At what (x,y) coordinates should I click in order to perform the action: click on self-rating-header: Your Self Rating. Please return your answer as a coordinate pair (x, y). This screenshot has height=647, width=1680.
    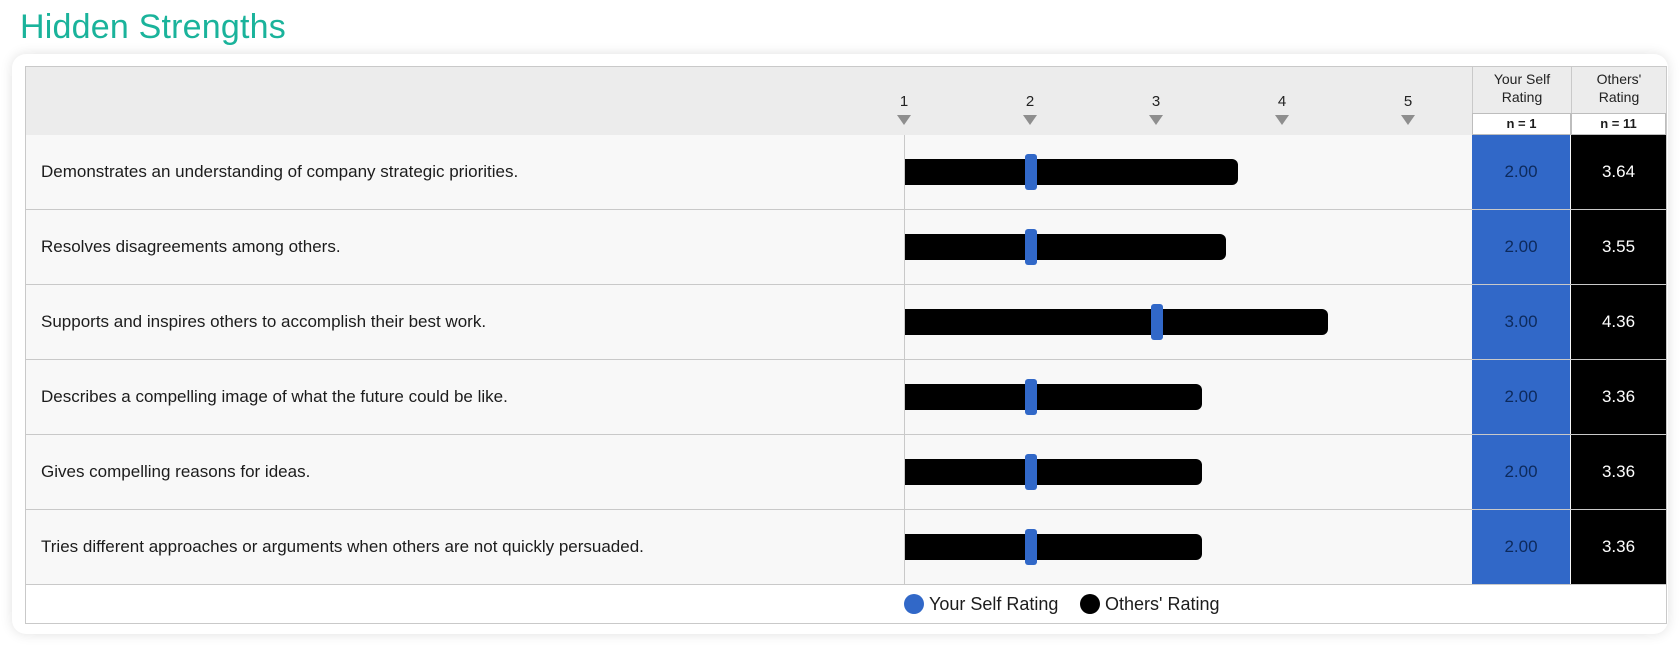
    Looking at the image, I should click on (1521, 90).